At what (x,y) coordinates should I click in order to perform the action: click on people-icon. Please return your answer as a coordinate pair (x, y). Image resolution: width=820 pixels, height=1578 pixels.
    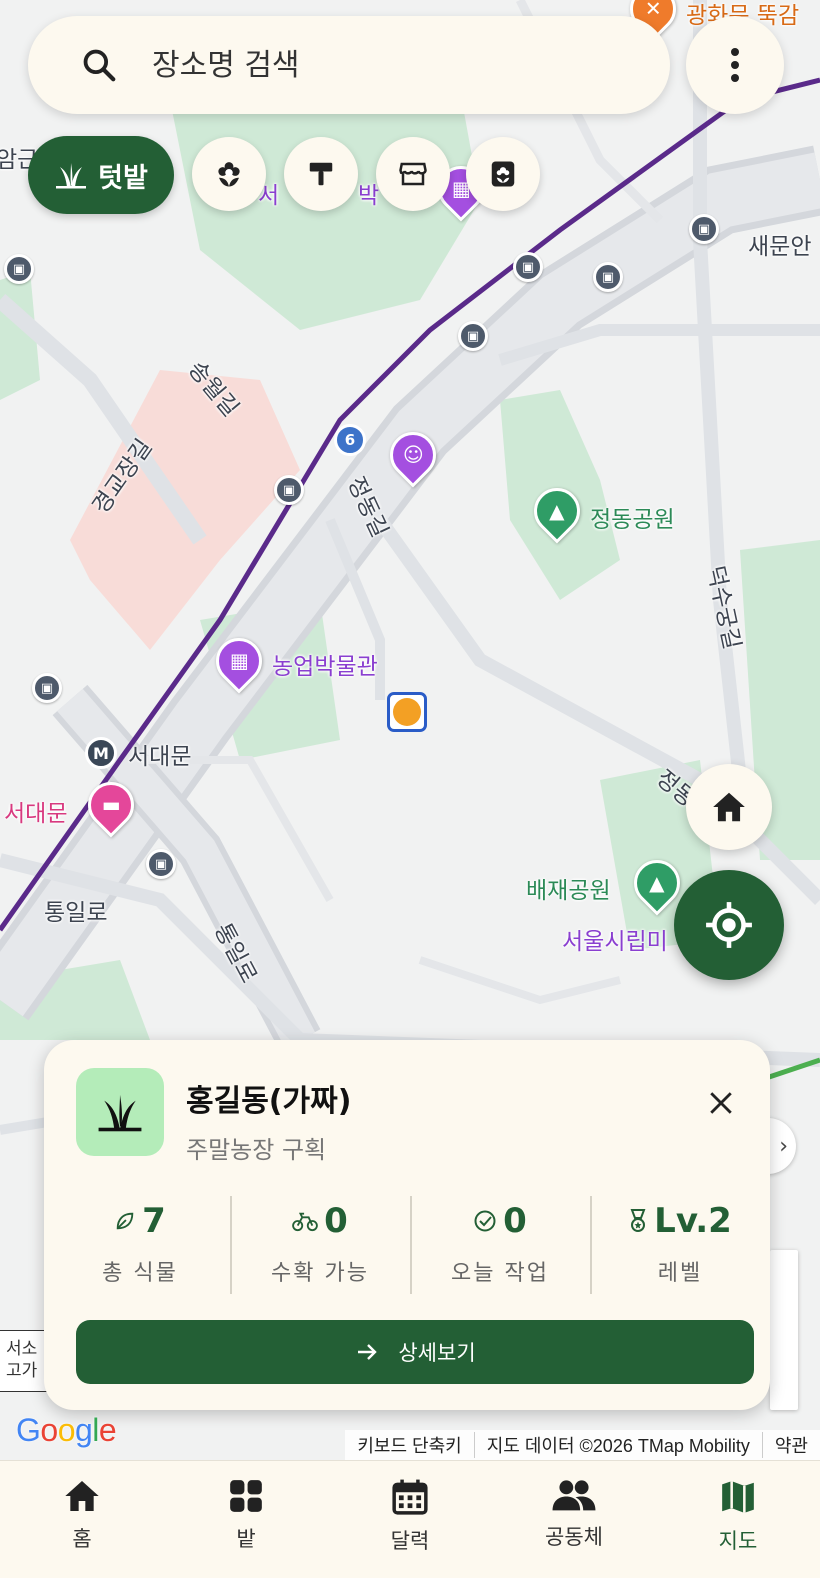
    Looking at the image, I should click on (574, 1495).